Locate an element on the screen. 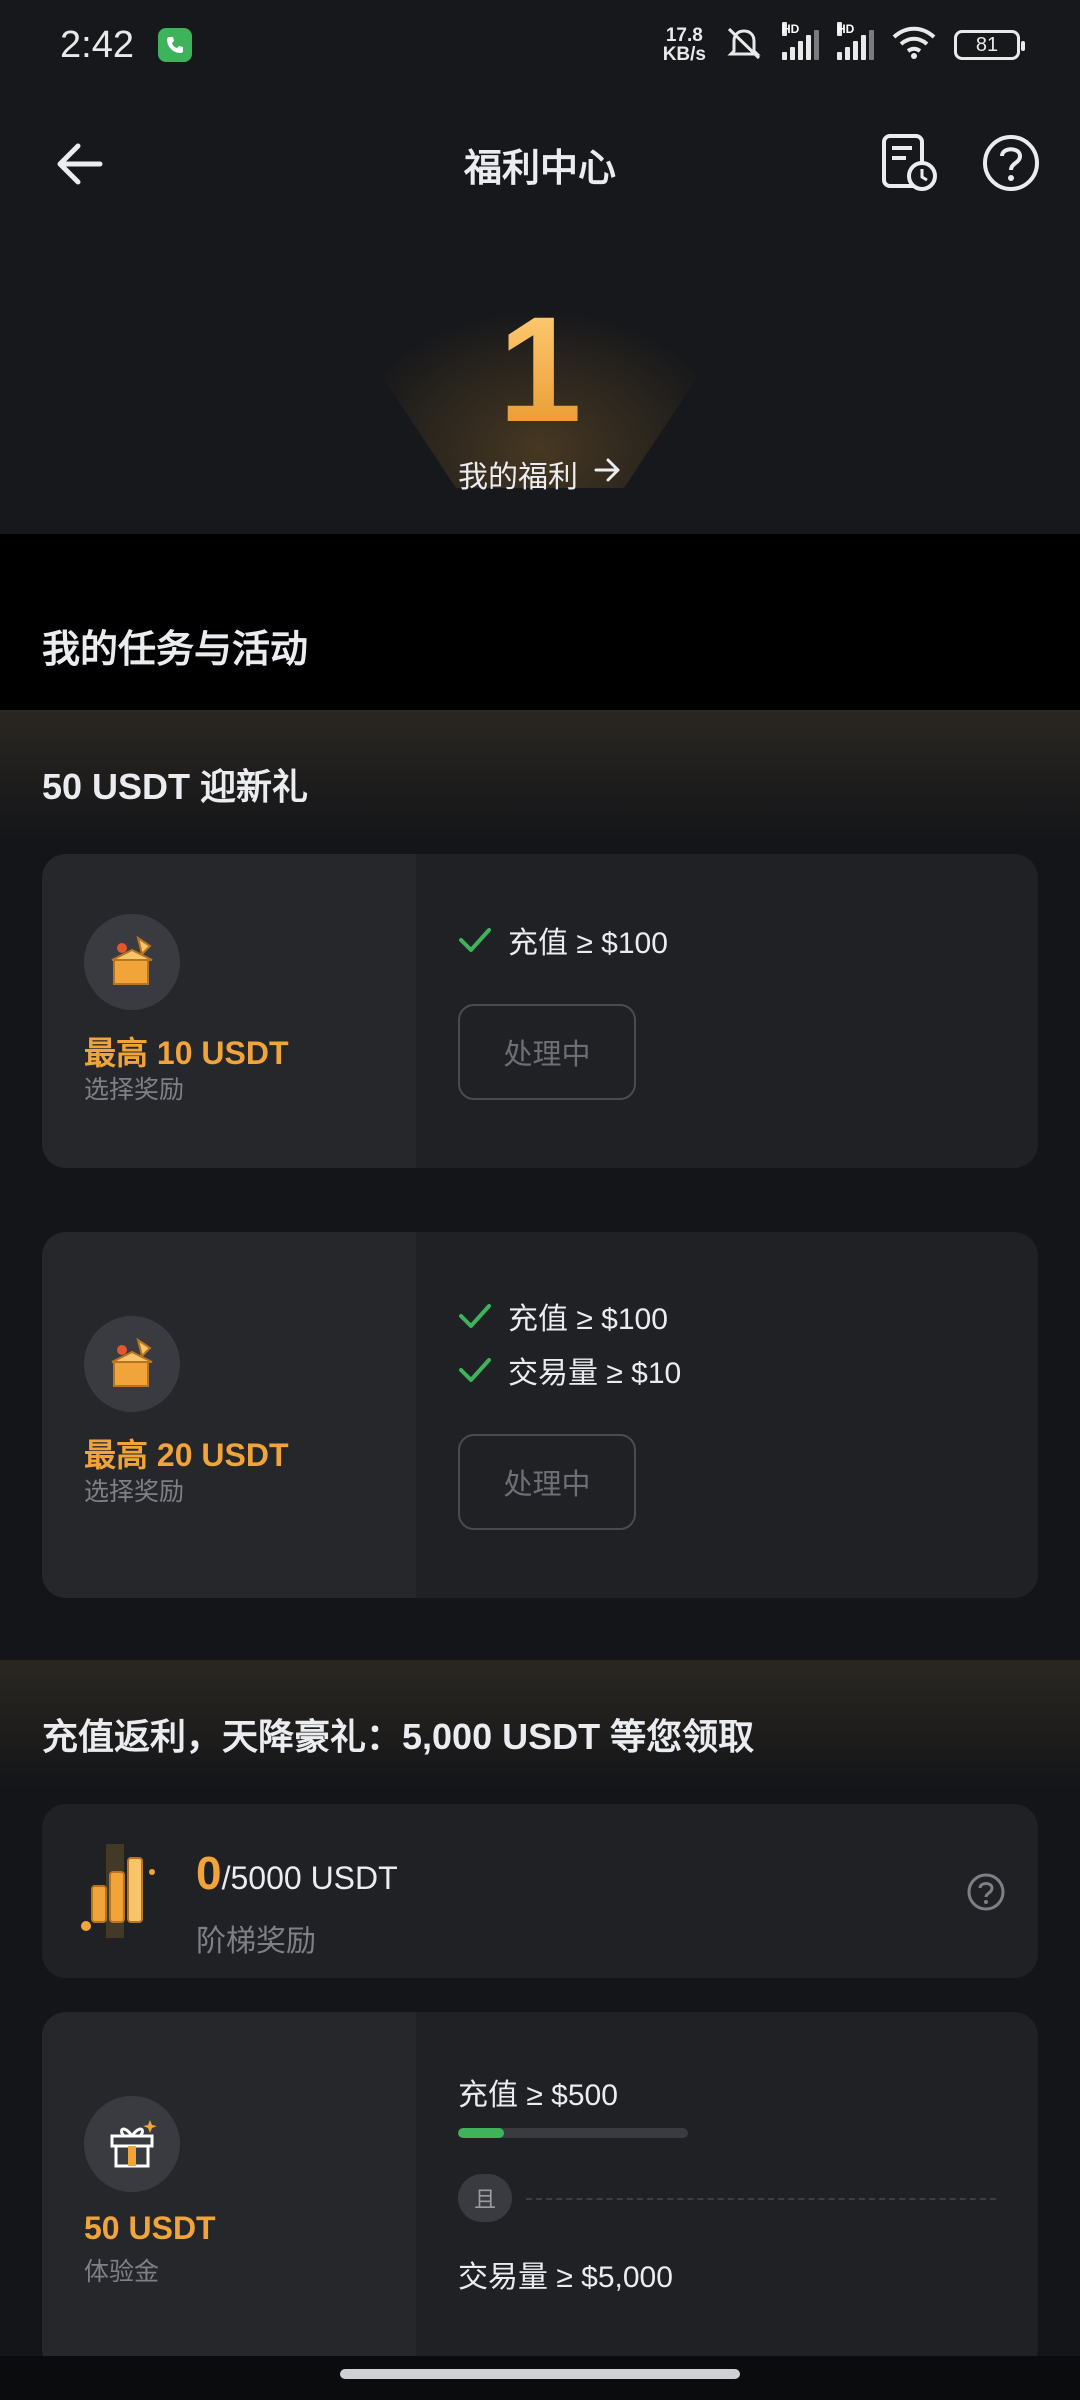 Image resolution: width=1080 pixels, height=2400 pixels. status-bar: 2:42 17.8 KB/s HD HD 81 is located at coordinates (540, 45).